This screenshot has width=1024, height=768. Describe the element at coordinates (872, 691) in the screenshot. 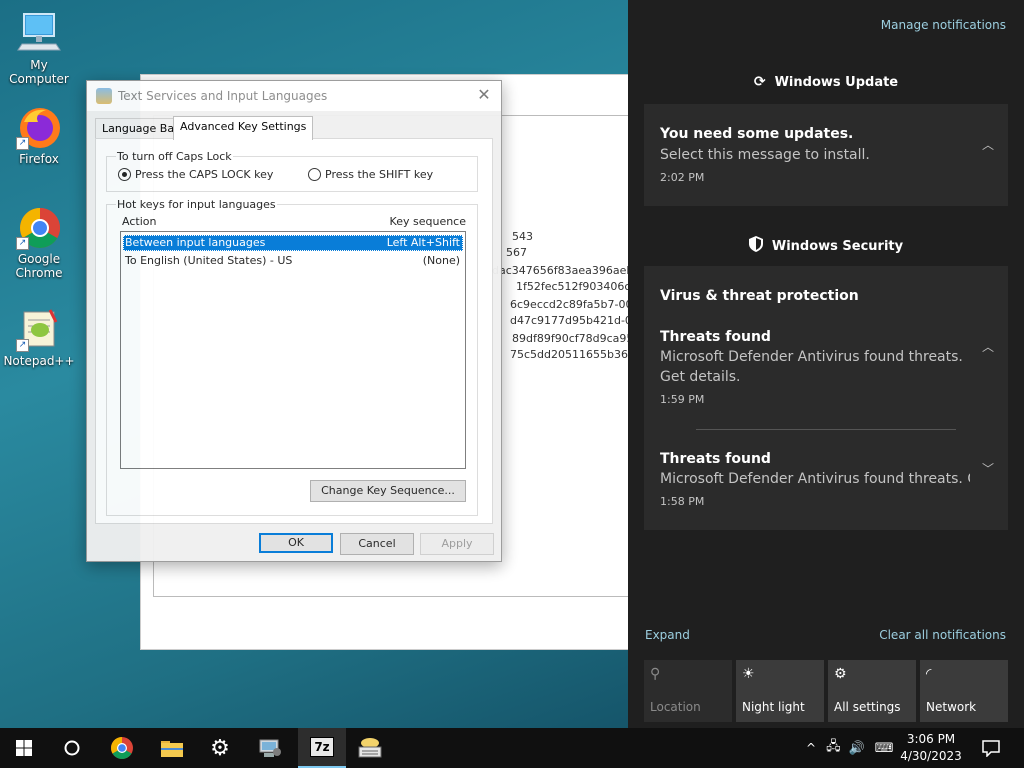

I see `quick-action-all-settings: ⚙ All settings` at that location.